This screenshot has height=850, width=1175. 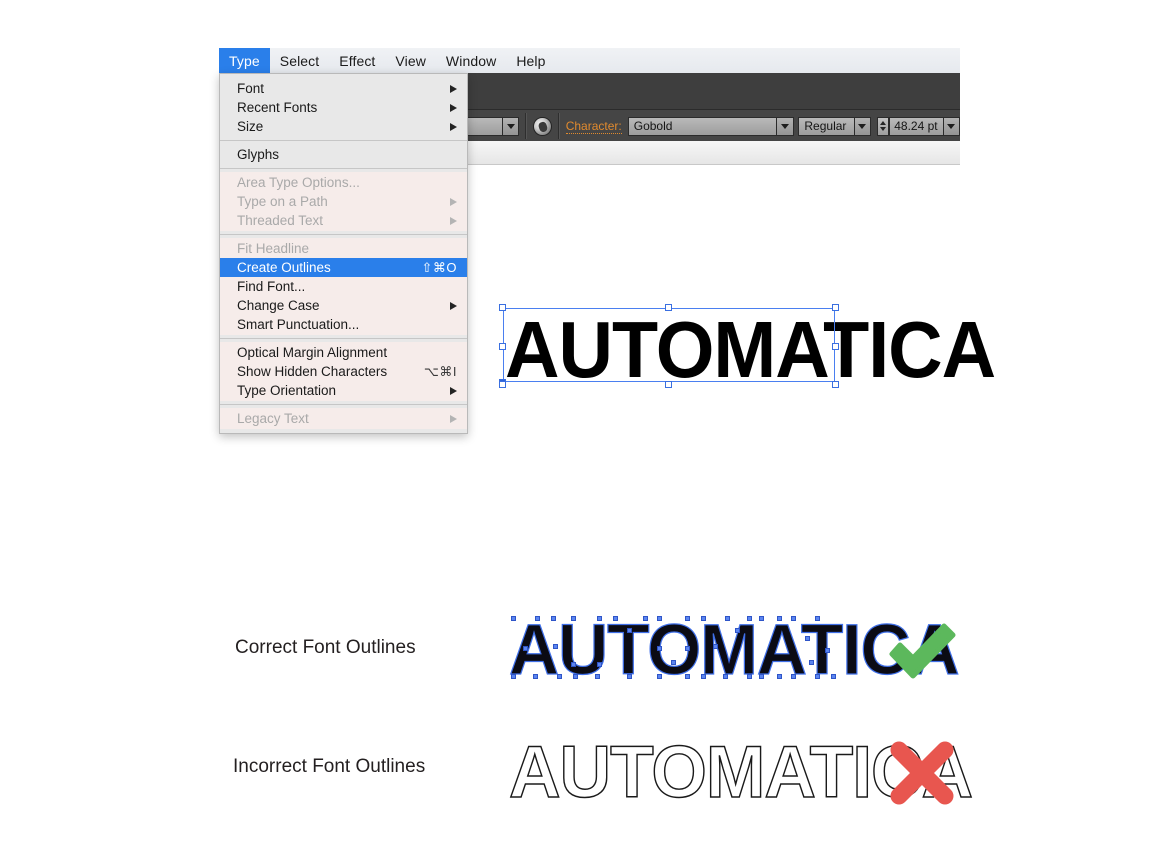 I want to click on menu-item-type-on-a-path: Type on a Path, so click(x=343, y=201).